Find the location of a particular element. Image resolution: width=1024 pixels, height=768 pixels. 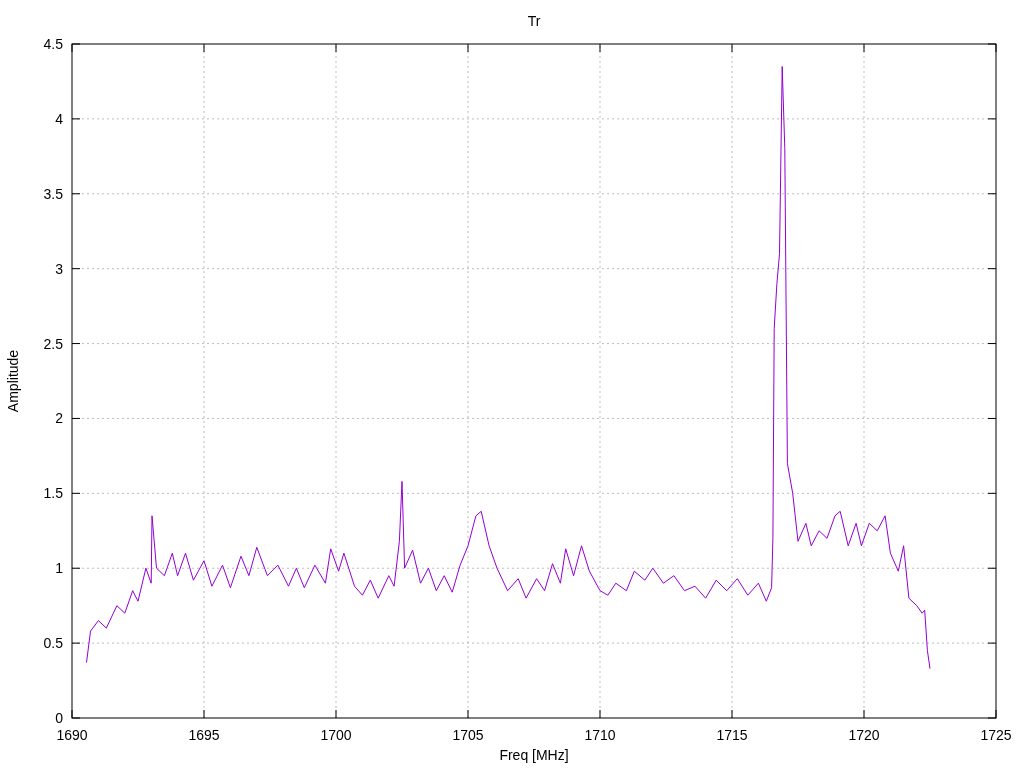

chart-title: Tr is located at coordinates (534, 21).